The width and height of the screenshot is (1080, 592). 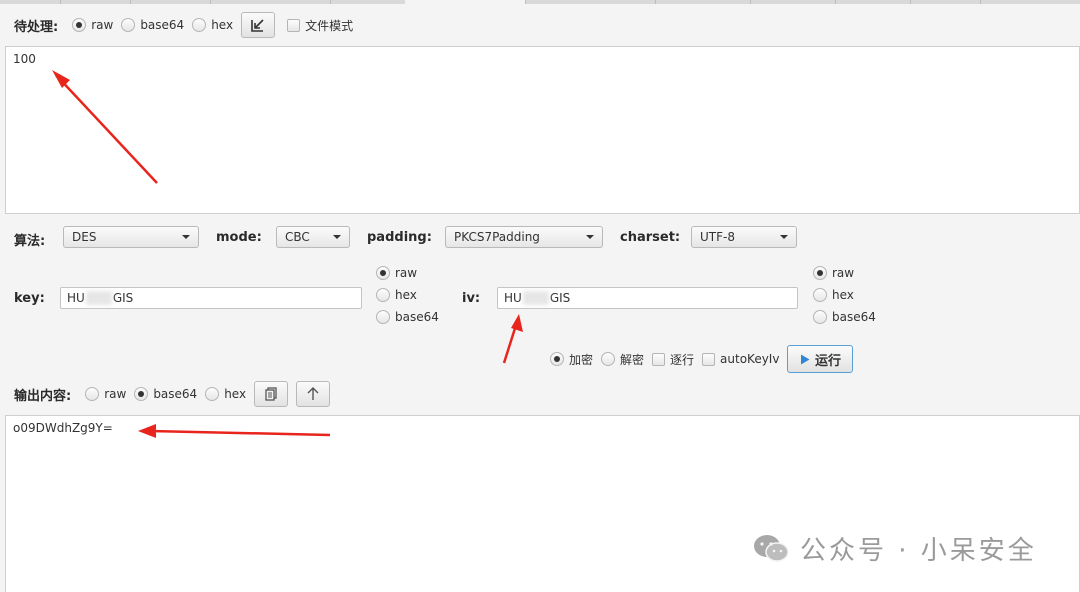 I want to click on line-by-line-checkbox: 逐行, so click(x=673, y=359).